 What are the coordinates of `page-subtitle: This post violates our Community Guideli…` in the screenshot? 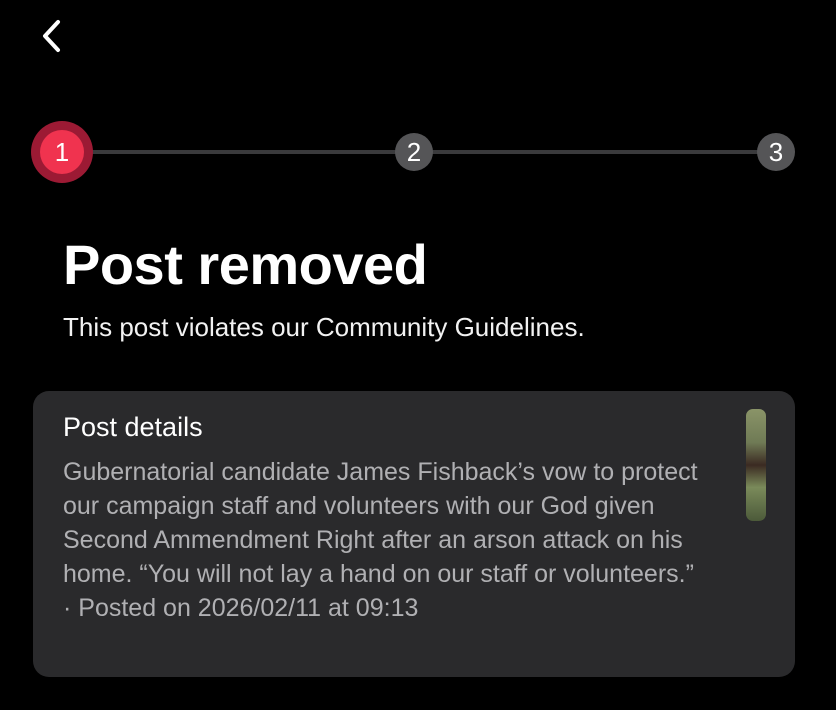 It's located at (324, 327).